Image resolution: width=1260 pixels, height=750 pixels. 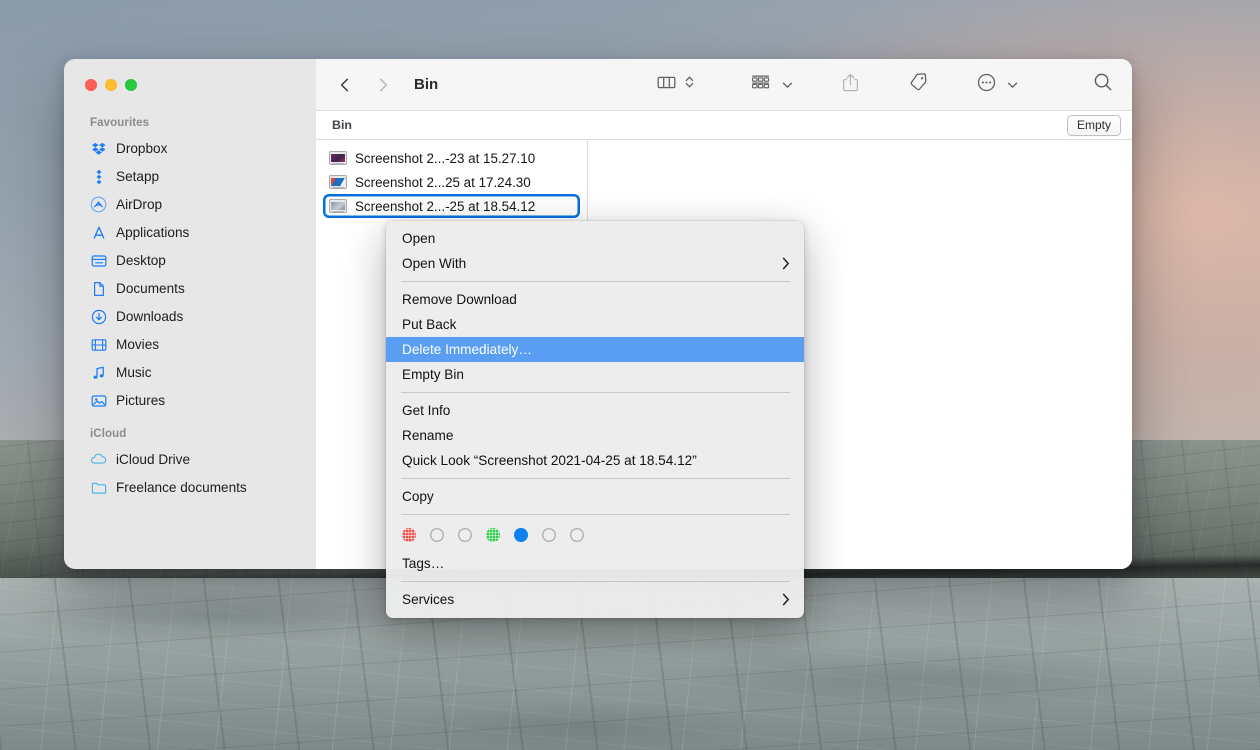 I want to click on view-mode-button, so click(x=675, y=85).